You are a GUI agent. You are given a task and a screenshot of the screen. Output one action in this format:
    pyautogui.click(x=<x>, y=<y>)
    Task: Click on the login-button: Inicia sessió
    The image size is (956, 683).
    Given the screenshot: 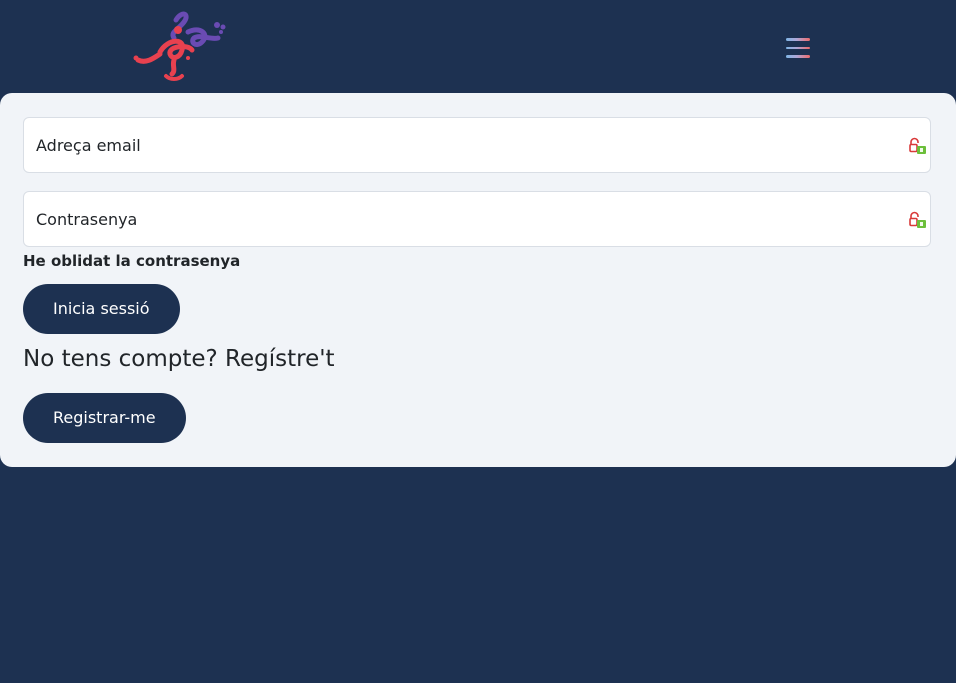 What is the action you would take?
    pyautogui.click(x=101, y=309)
    